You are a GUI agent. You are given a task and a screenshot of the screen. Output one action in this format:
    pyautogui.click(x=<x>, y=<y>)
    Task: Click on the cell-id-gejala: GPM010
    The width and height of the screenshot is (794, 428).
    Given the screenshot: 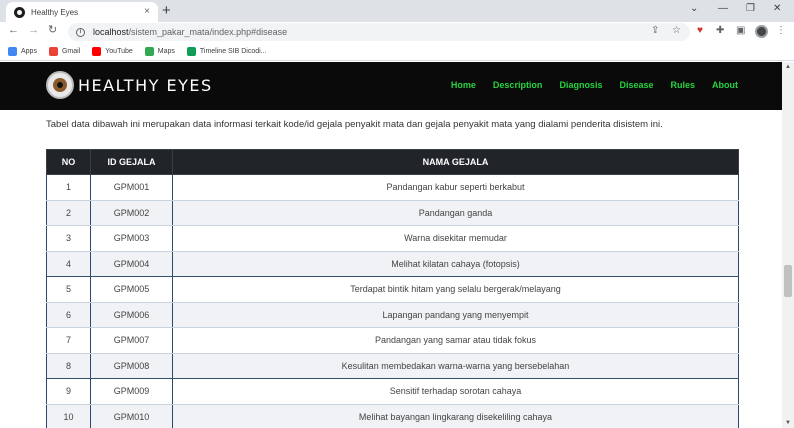 What is the action you would take?
    pyautogui.click(x=131, y=415)
    